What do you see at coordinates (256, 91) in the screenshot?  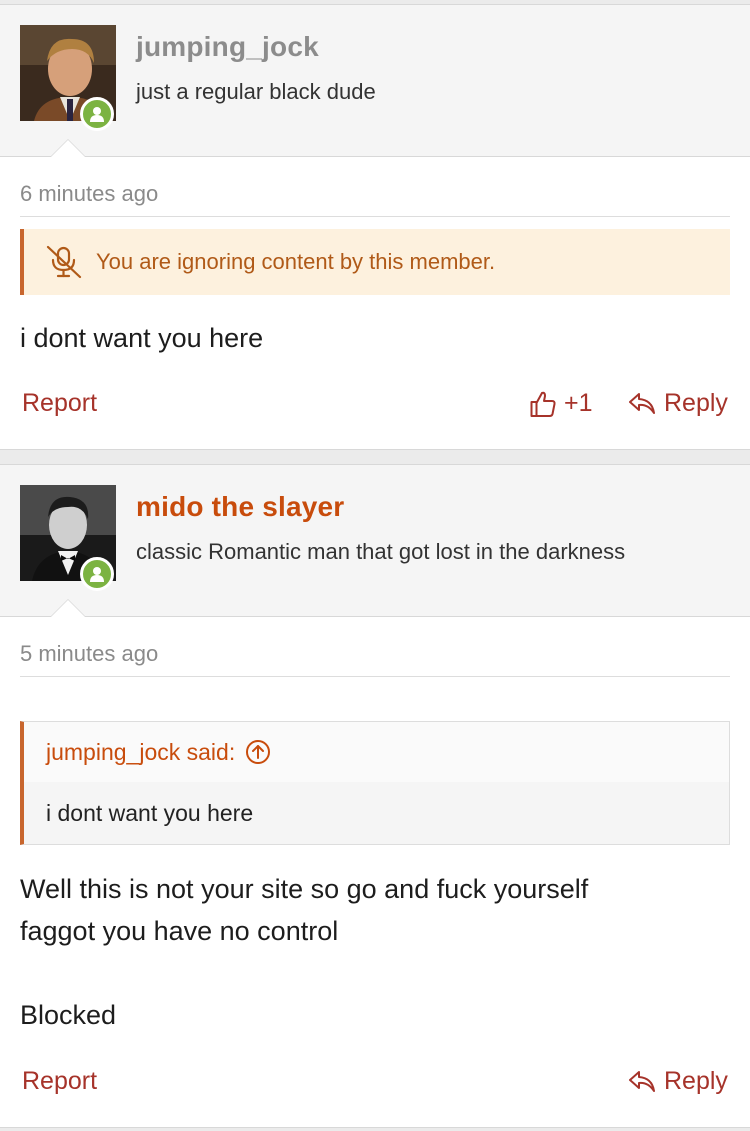 I see `user-title: just a regular black dude` at bounding box center [256, 91].